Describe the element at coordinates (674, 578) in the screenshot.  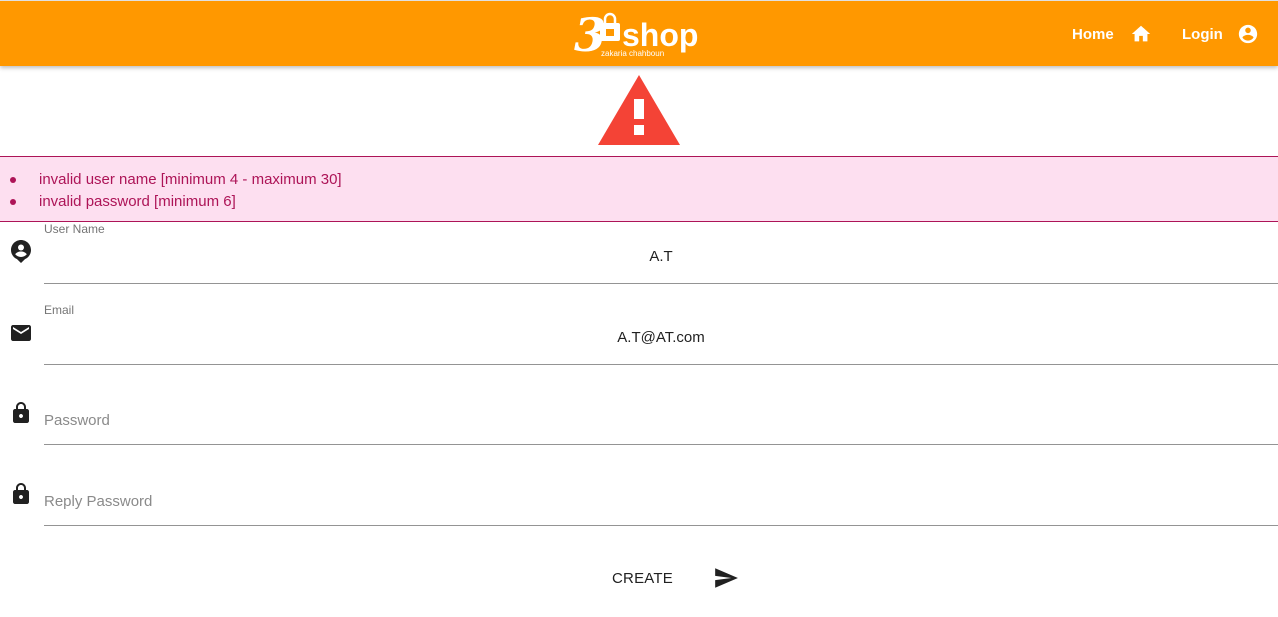
I see `create-button: CREATE` at that location.